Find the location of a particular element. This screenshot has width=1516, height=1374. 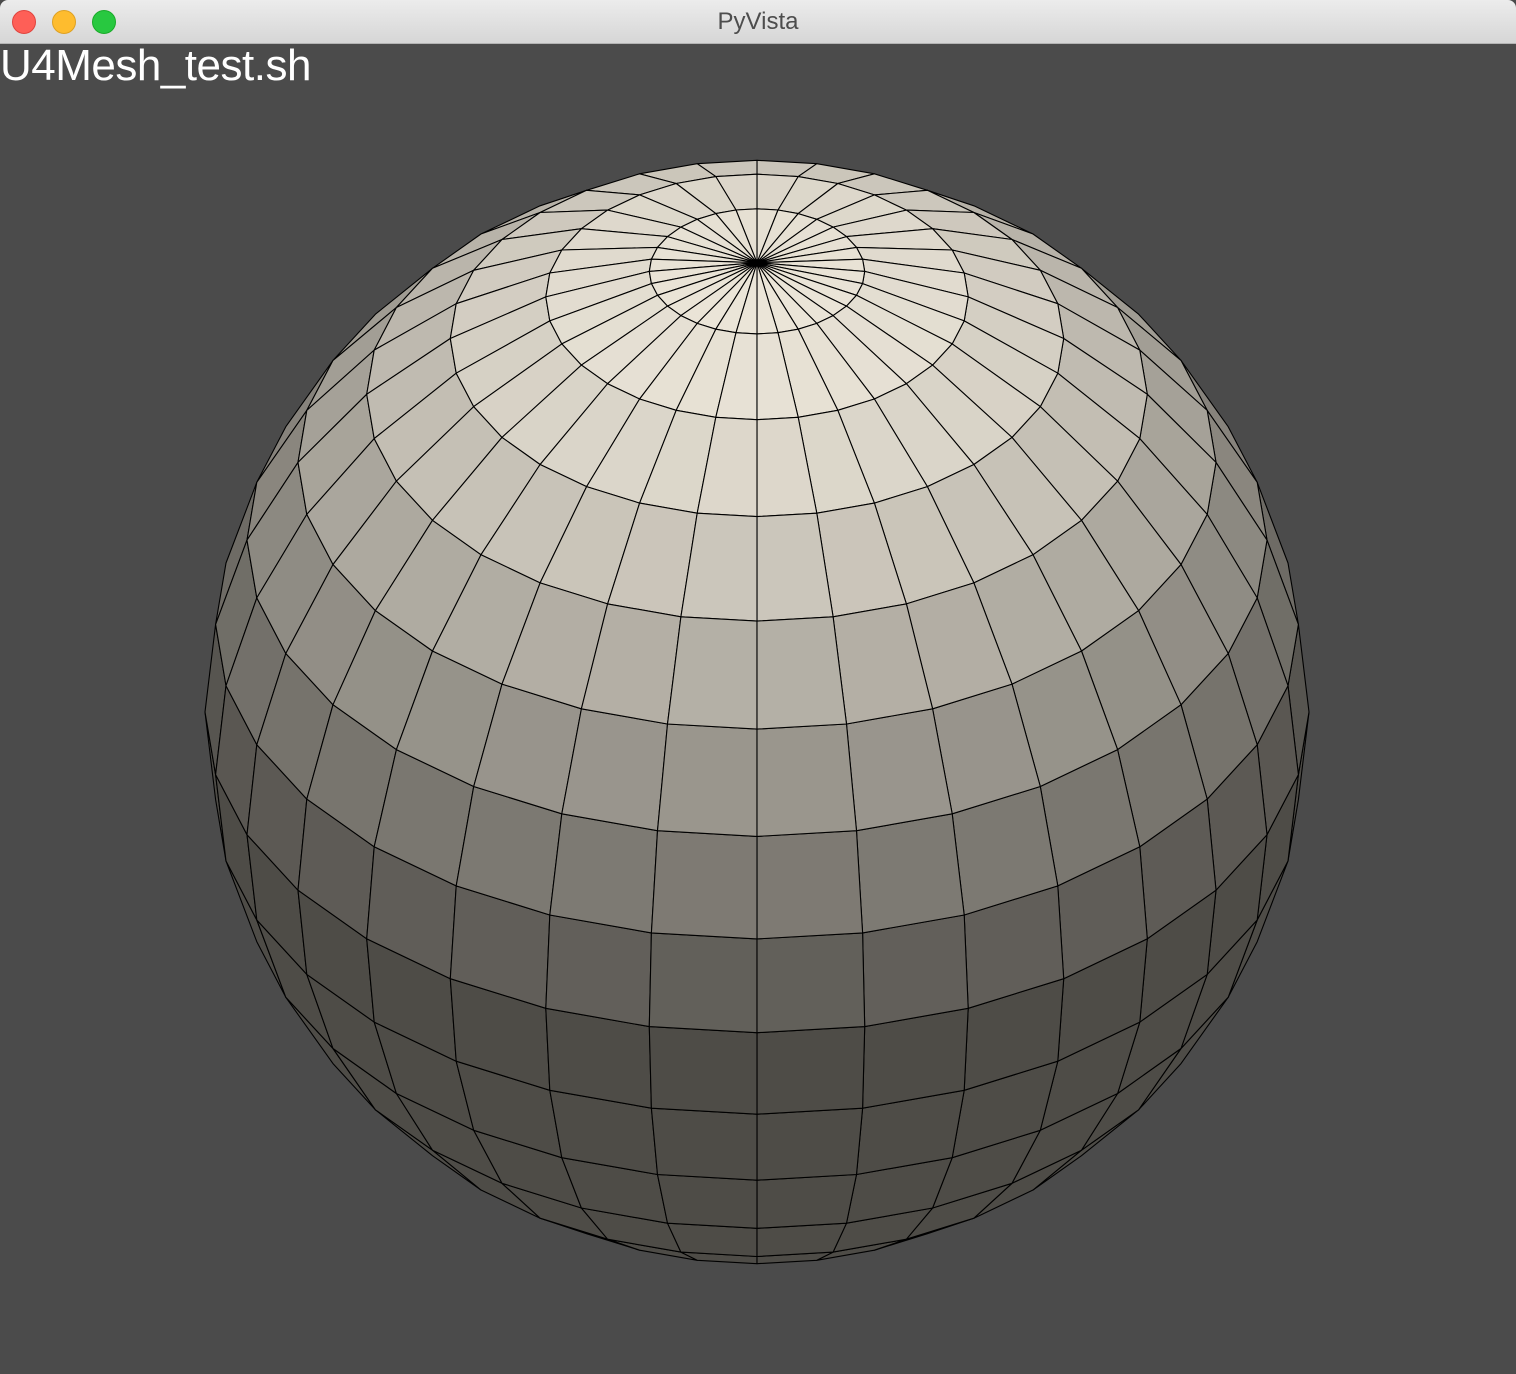

window-title: PyVista is located at coordinates (758, 21).